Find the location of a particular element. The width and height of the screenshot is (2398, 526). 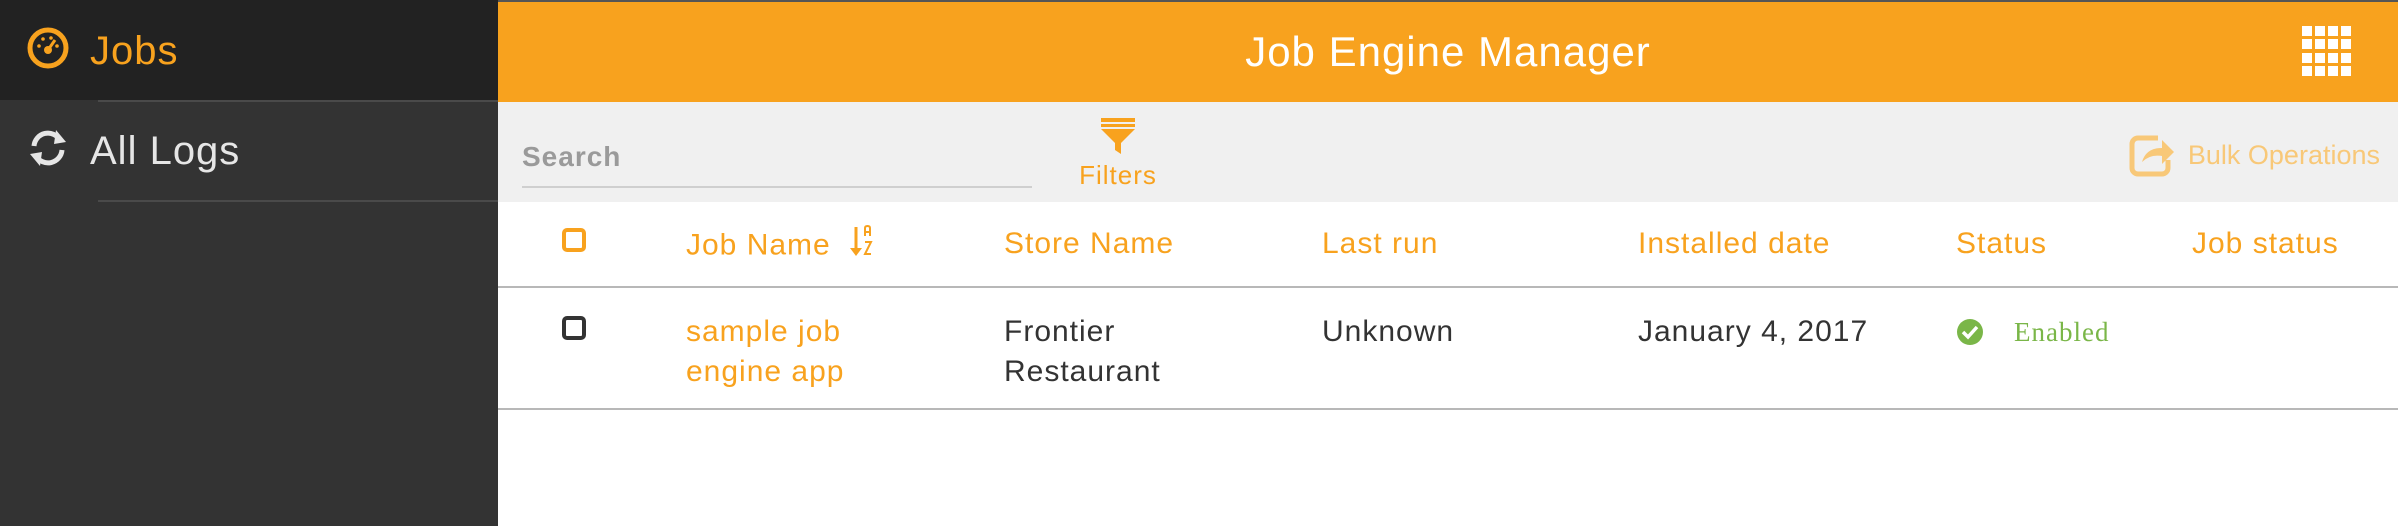

store-name-cell: Frontier Restaurant is located at coordinates (1082, 352).